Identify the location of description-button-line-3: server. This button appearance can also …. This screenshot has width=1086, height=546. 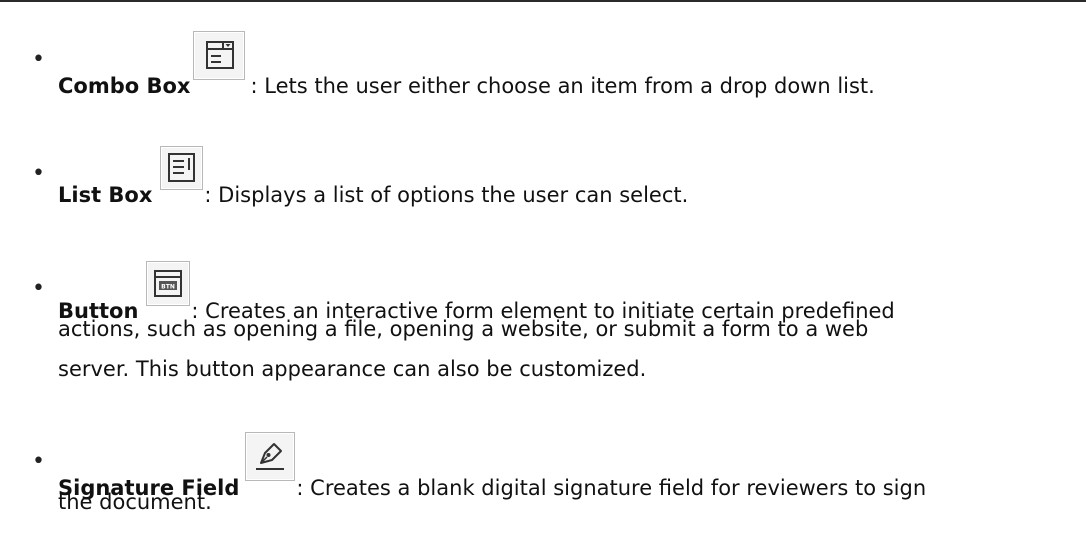
(352, 369).